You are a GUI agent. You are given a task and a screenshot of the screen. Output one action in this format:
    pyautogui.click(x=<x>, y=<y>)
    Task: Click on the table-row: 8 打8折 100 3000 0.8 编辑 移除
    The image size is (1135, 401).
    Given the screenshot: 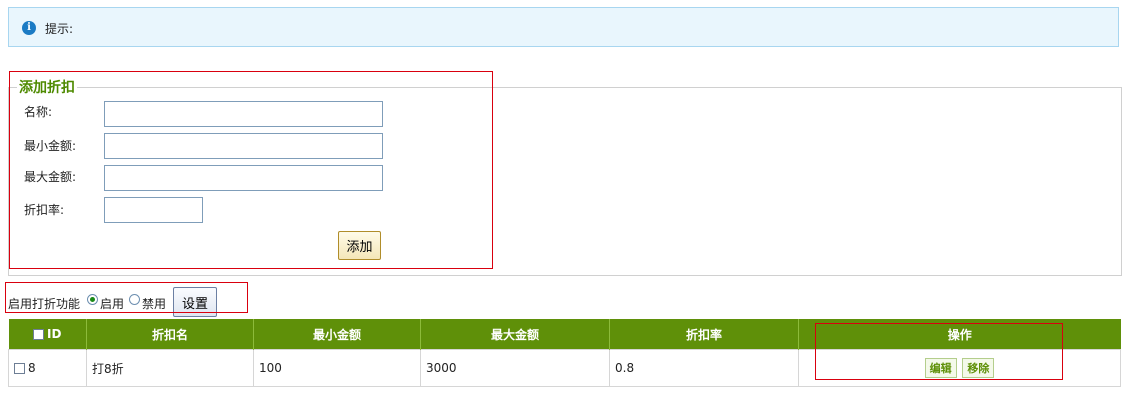 What is the action you would take?
    pyautogui.click(x=564, y=368)
    